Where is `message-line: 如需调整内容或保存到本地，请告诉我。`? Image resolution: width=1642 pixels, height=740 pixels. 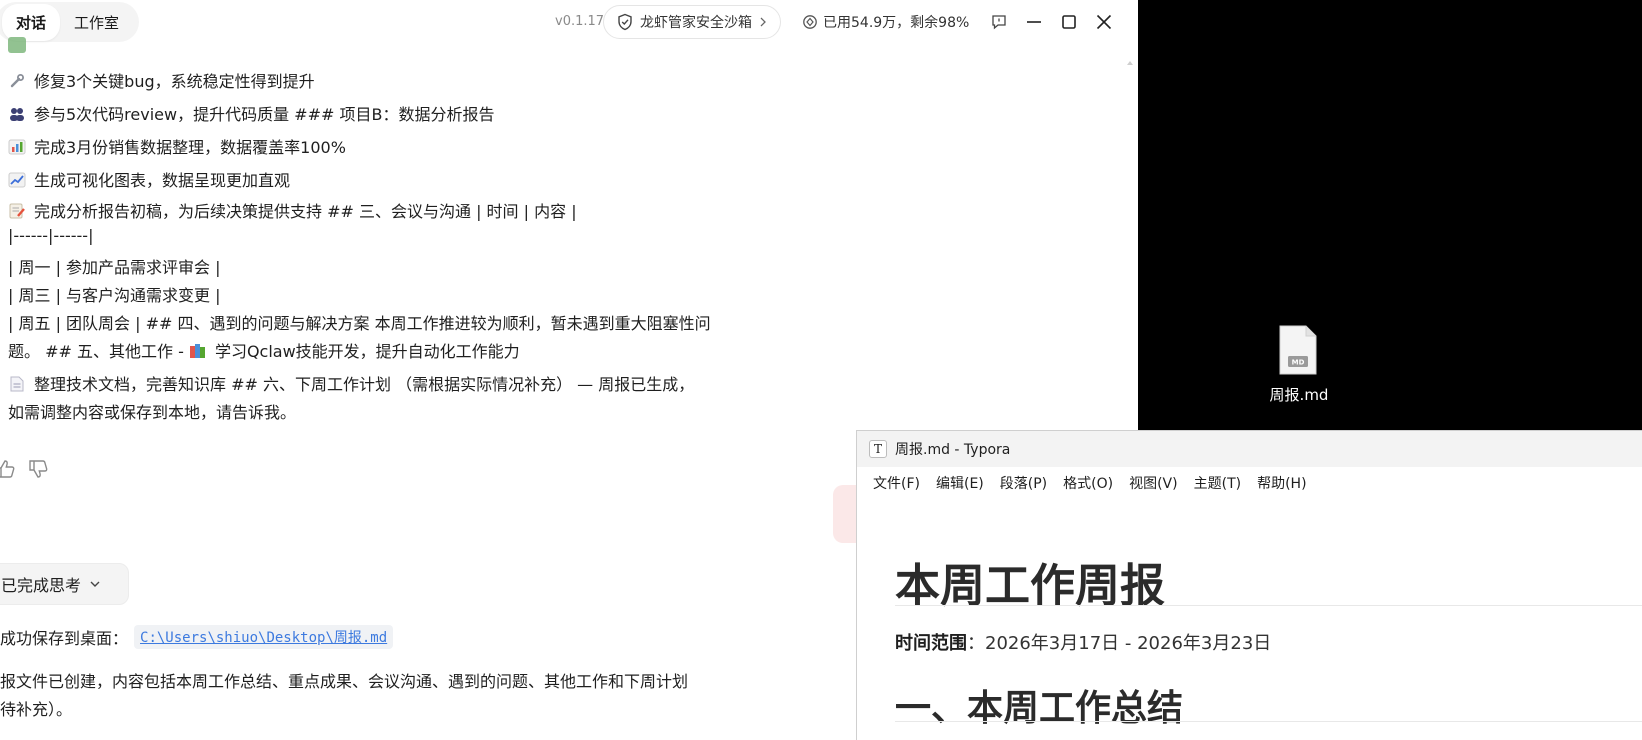
message-line: 如需调整内容或保存到本地，请告诉我。 is located at coordinates (152, 412).